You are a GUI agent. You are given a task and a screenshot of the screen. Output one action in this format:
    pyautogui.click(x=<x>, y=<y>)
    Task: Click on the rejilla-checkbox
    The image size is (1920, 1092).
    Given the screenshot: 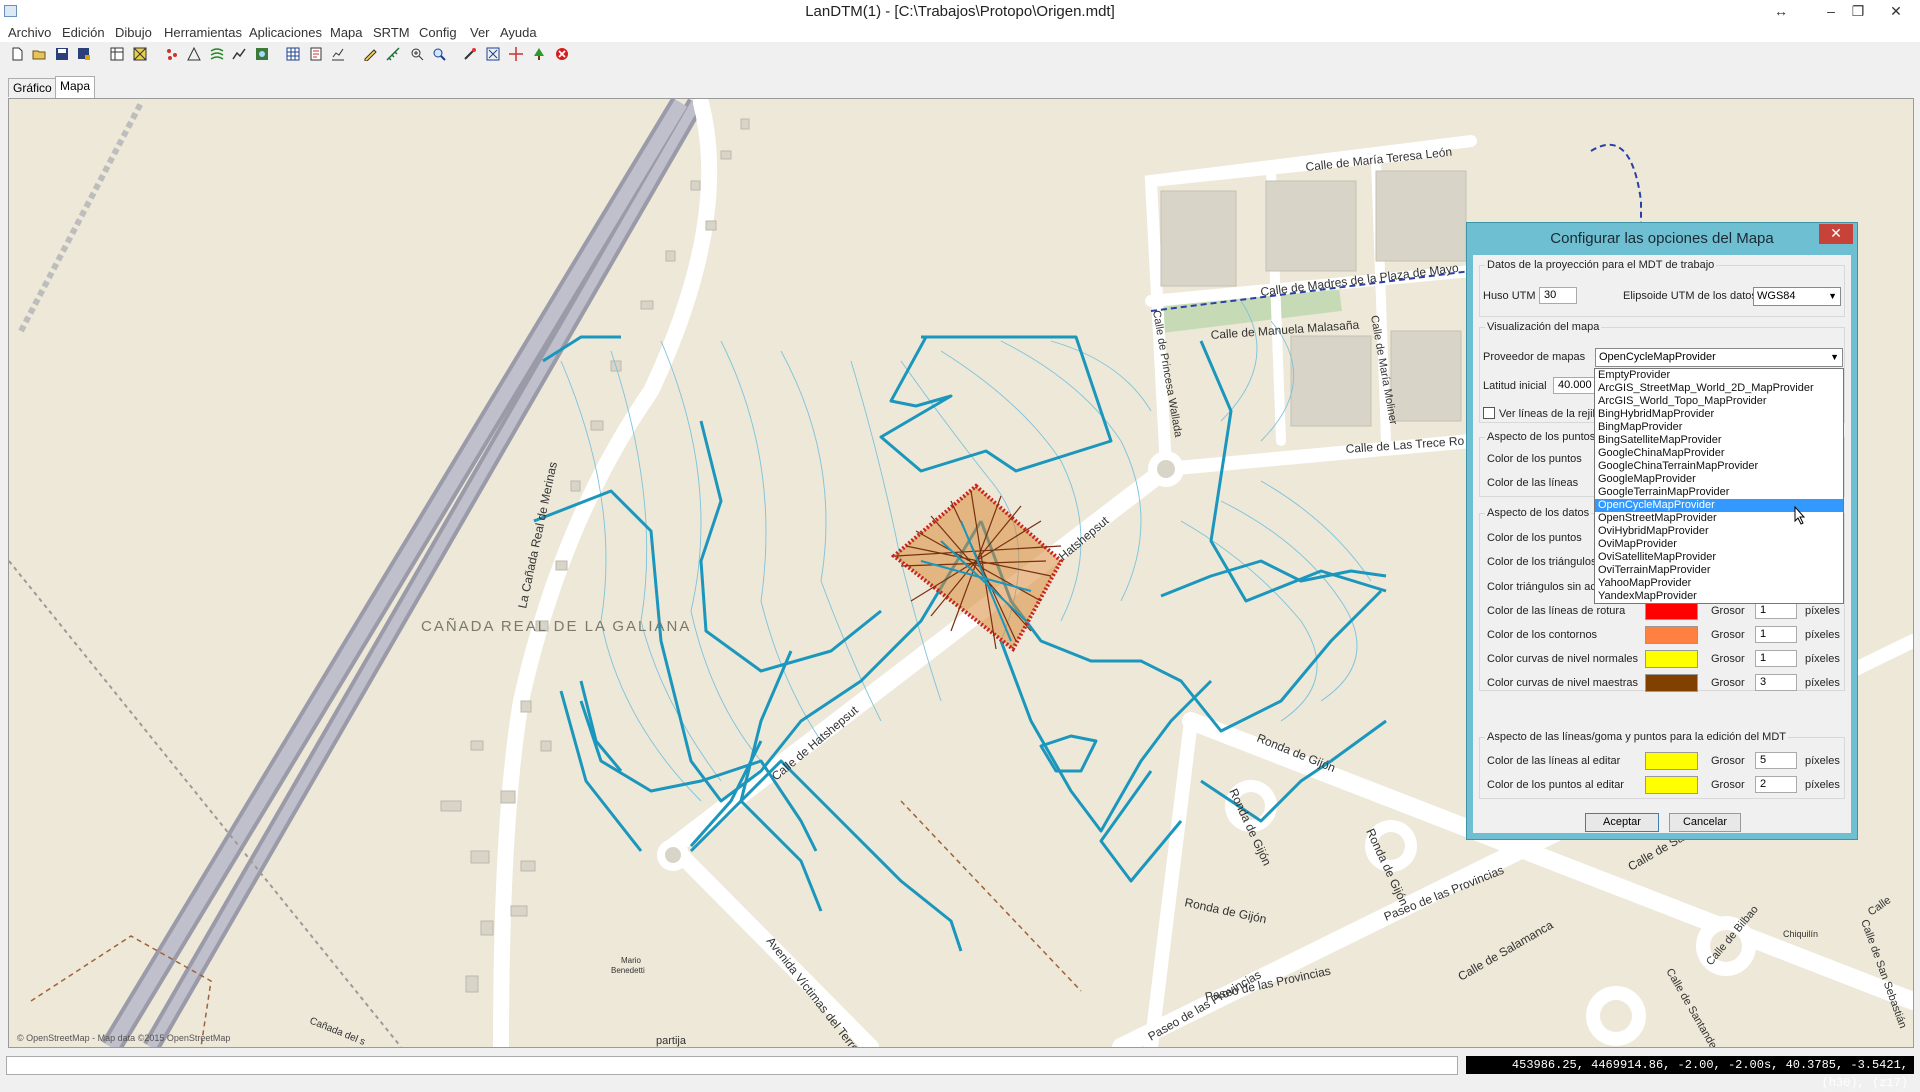 What is the action you would take?
    pyautogui.click(x=1489, y=413)
    